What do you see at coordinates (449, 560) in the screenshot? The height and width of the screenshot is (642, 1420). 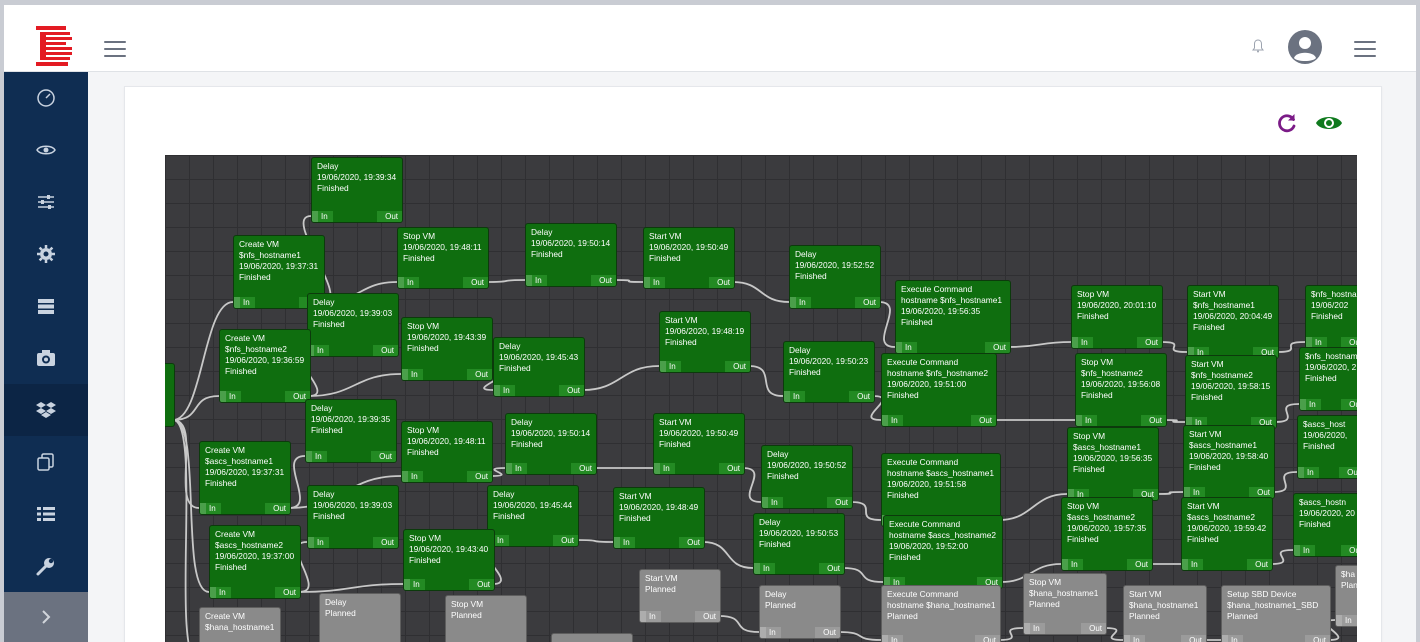 I see `workflow-node: Stop VM 19/06/2020, 19:43:40 Finished In Out` at bounding box center [449, 560].